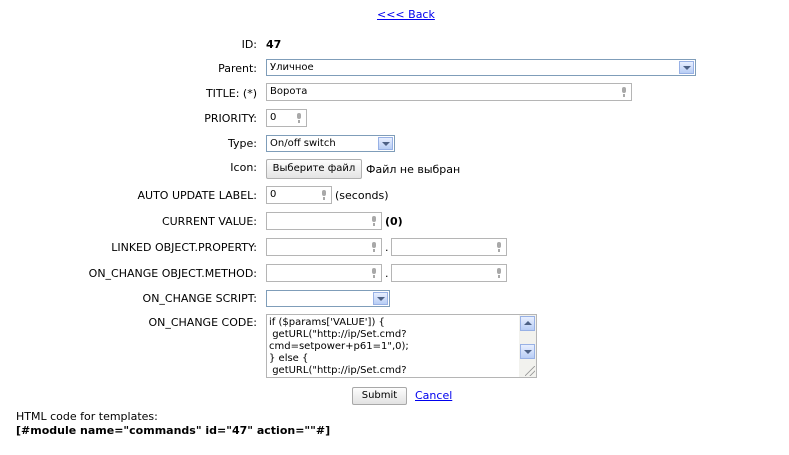 Image resolution: width=789 pixels, height=455 pixels. I want to click on auto-update-input: 0, so click(299, 195).